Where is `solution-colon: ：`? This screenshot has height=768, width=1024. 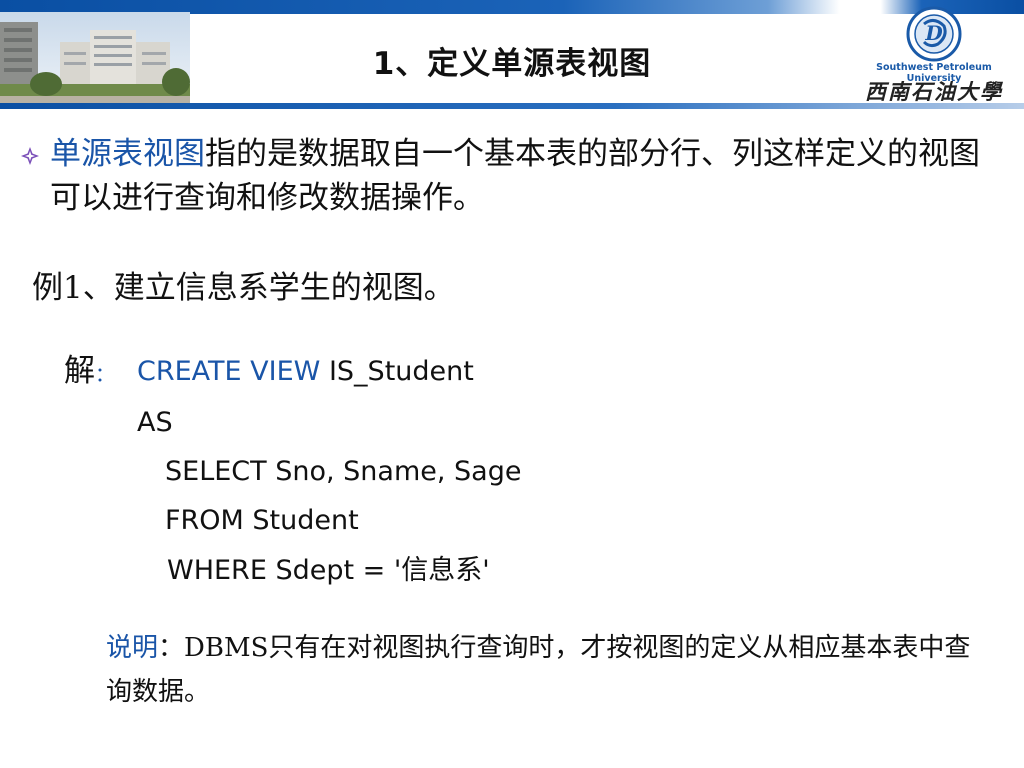
solution-colon: ： is located at coordinates (105, 374).